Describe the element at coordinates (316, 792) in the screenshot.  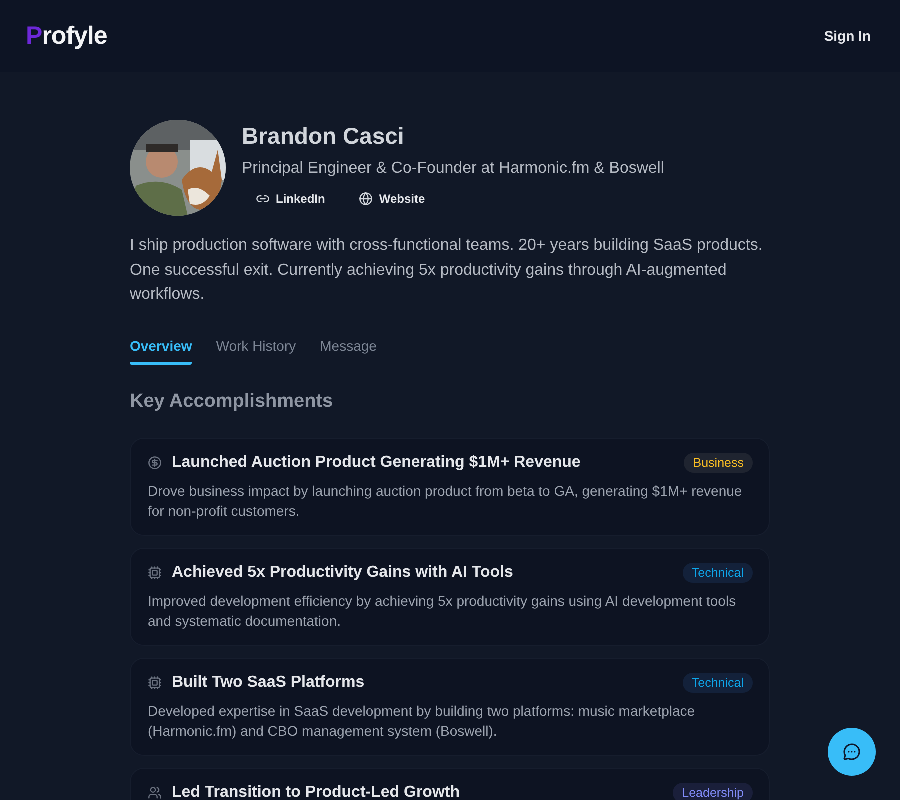
I see `accomplishment-title: Led Transition to Product-Led Growth` at that location.